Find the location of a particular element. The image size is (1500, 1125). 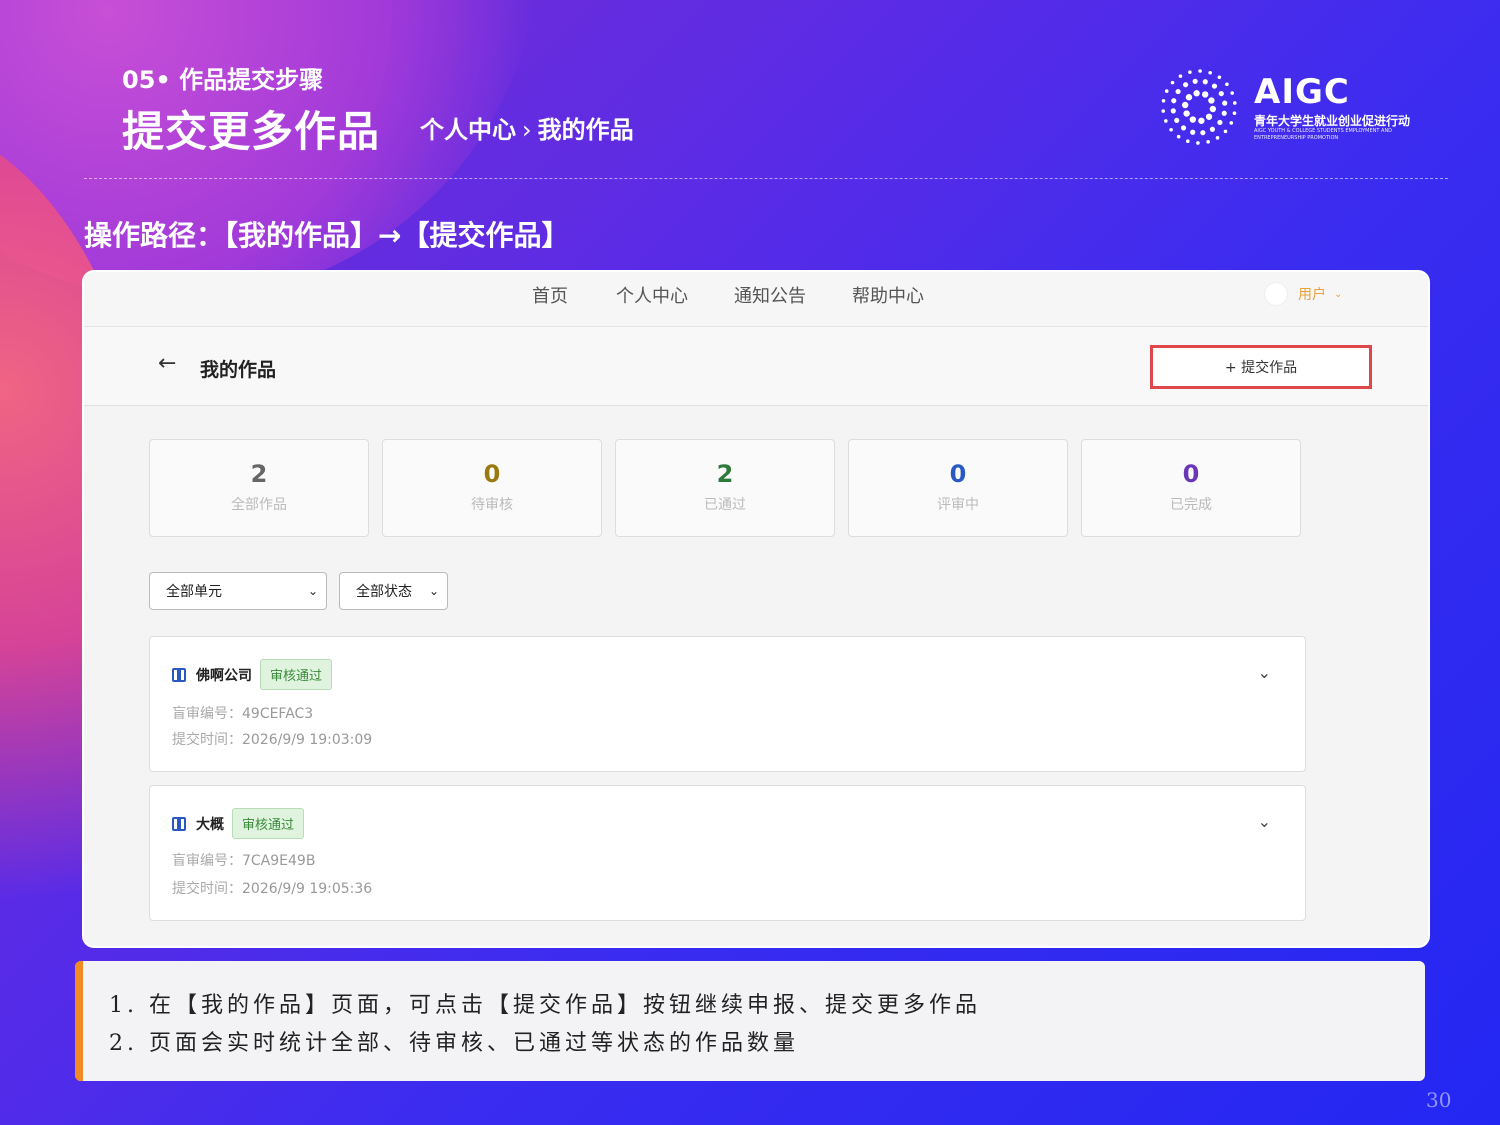

submit-work-button: + 提交作品 is located at coordinates (1261, 367).